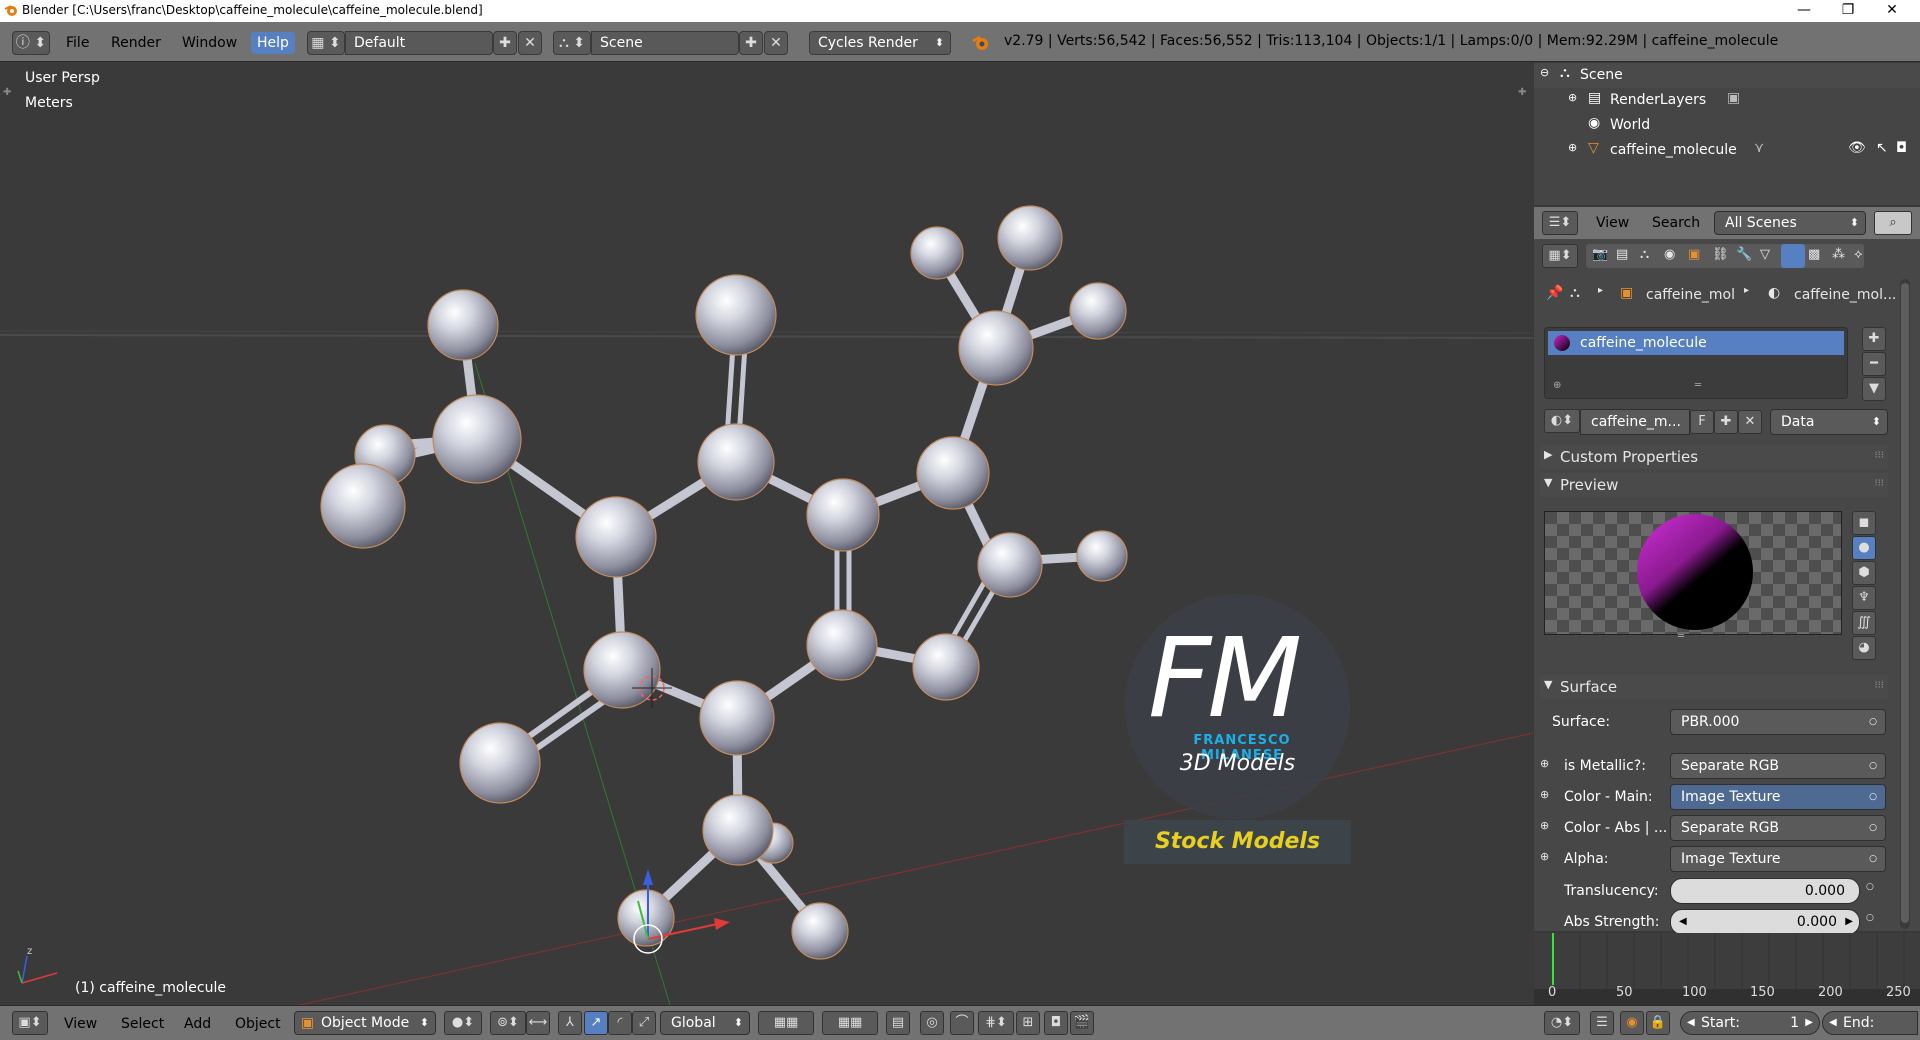 The image size is (1920, 1040). I want to click on preview-flat-icon: ◼, so click(1864, 523).